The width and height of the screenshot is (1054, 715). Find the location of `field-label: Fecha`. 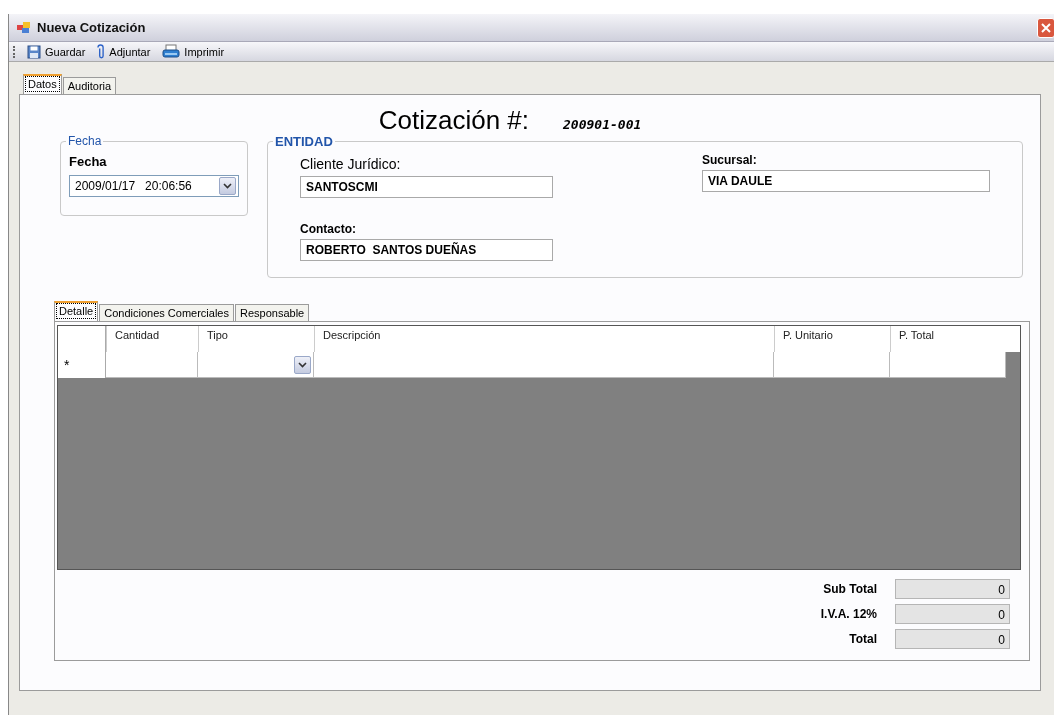

field-label: Fecha is located at coordinates (88, 161).